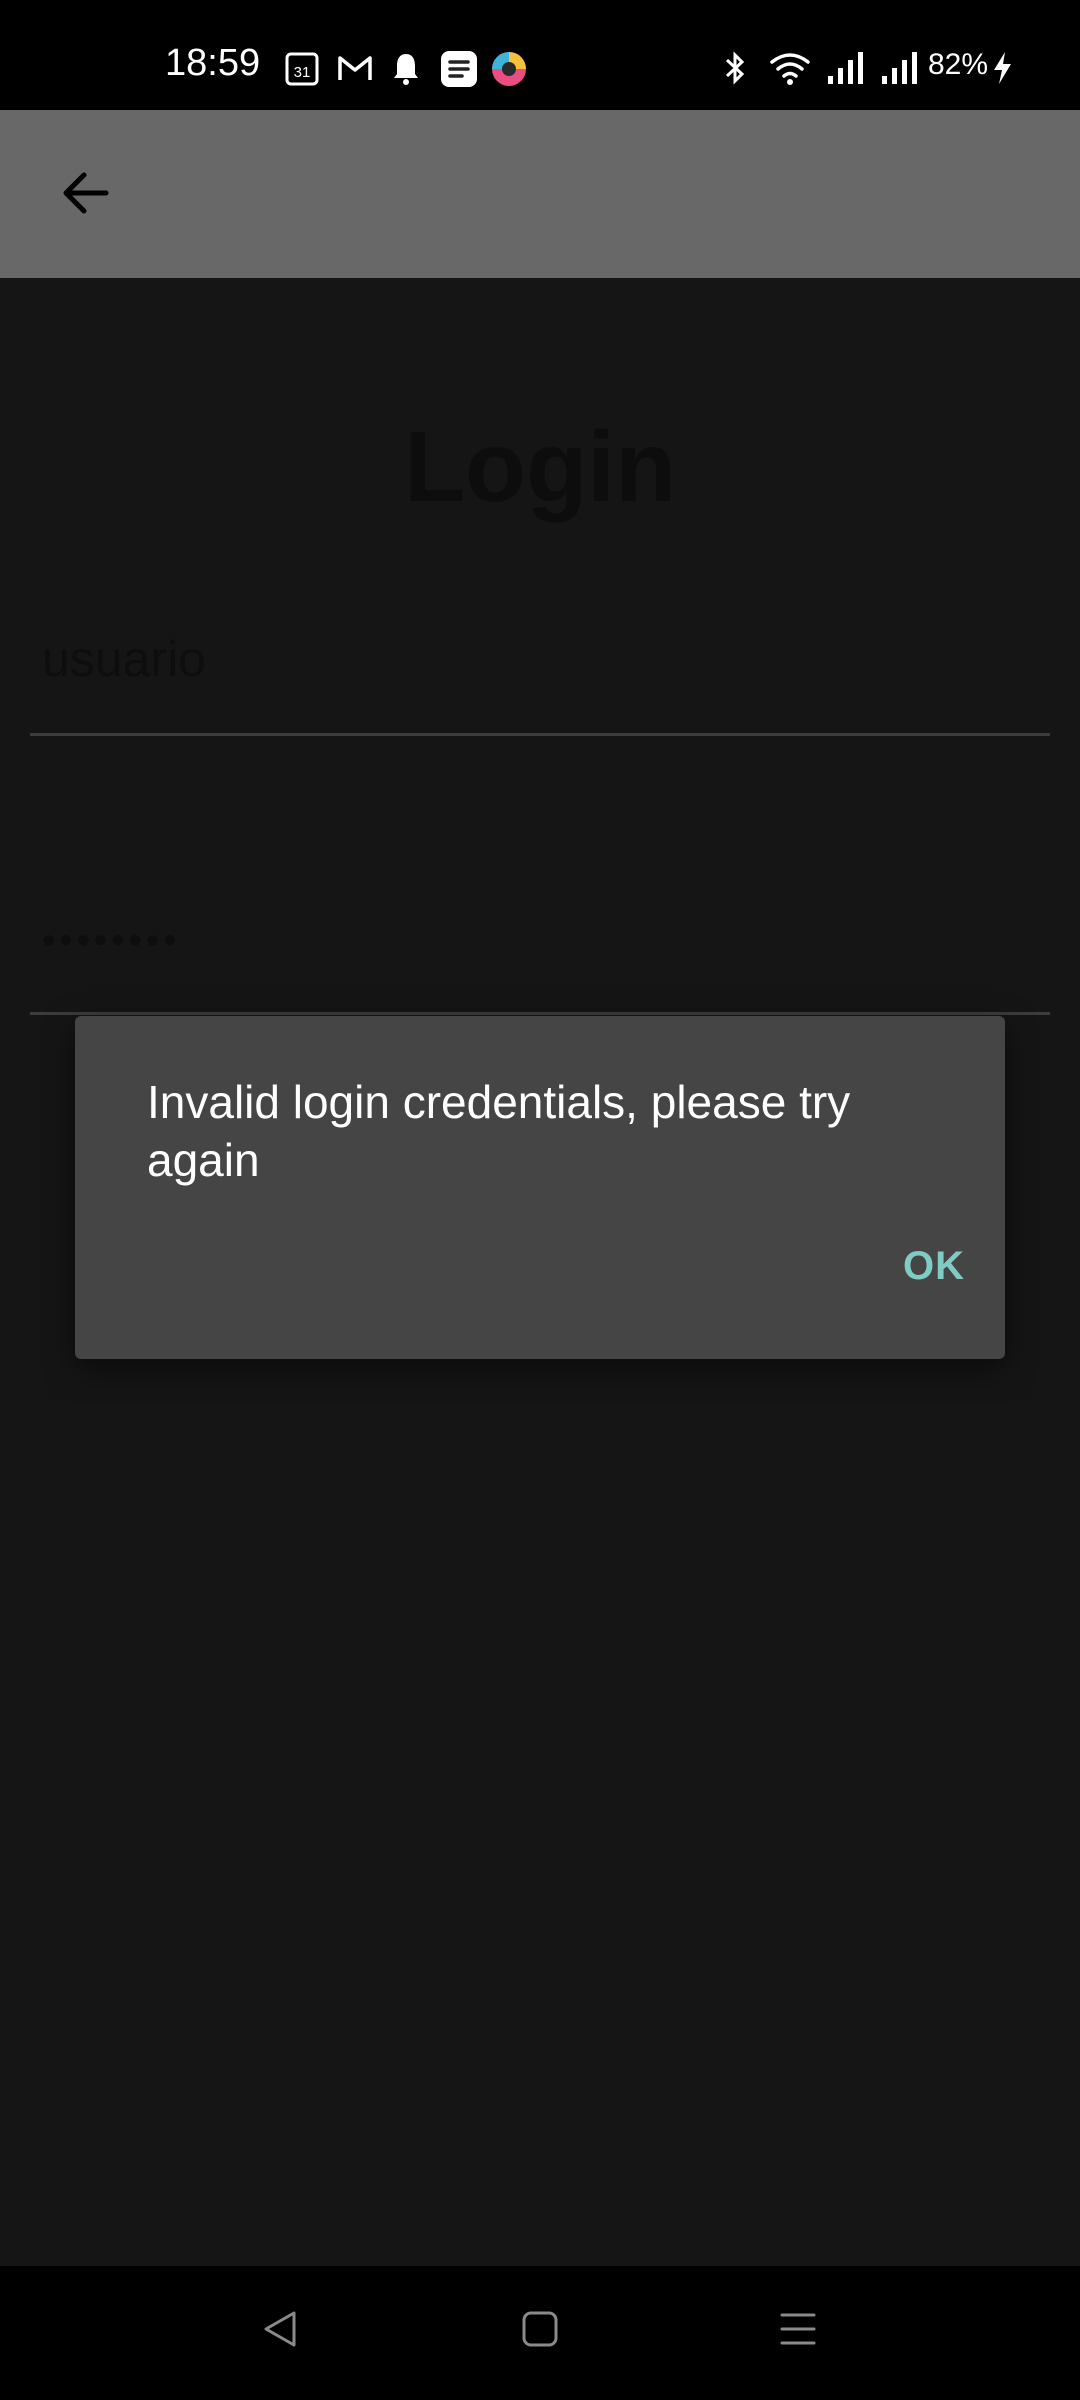  I want to click on gmail-icon, so click(355, 68).